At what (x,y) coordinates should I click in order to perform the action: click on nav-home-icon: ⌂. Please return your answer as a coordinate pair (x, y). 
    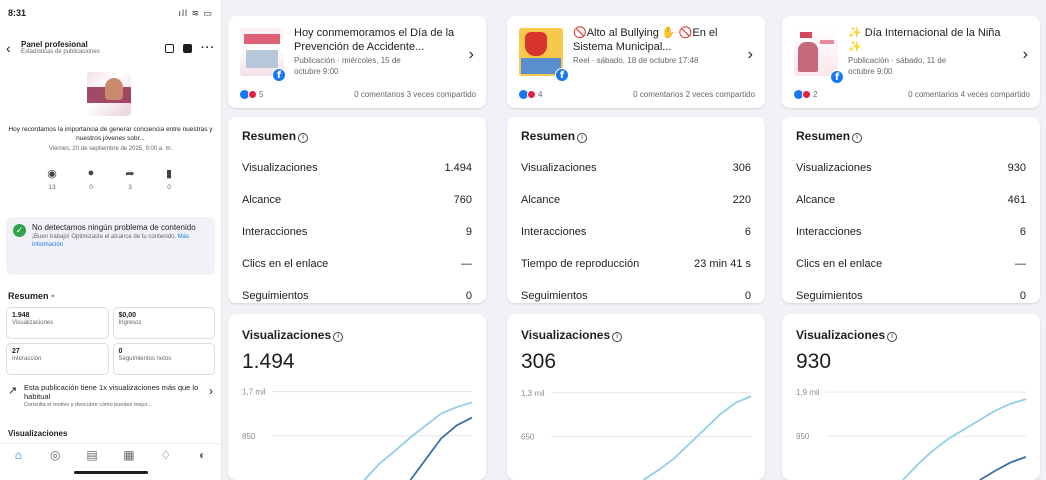
    Looking at the image, I should click on (18, 455).